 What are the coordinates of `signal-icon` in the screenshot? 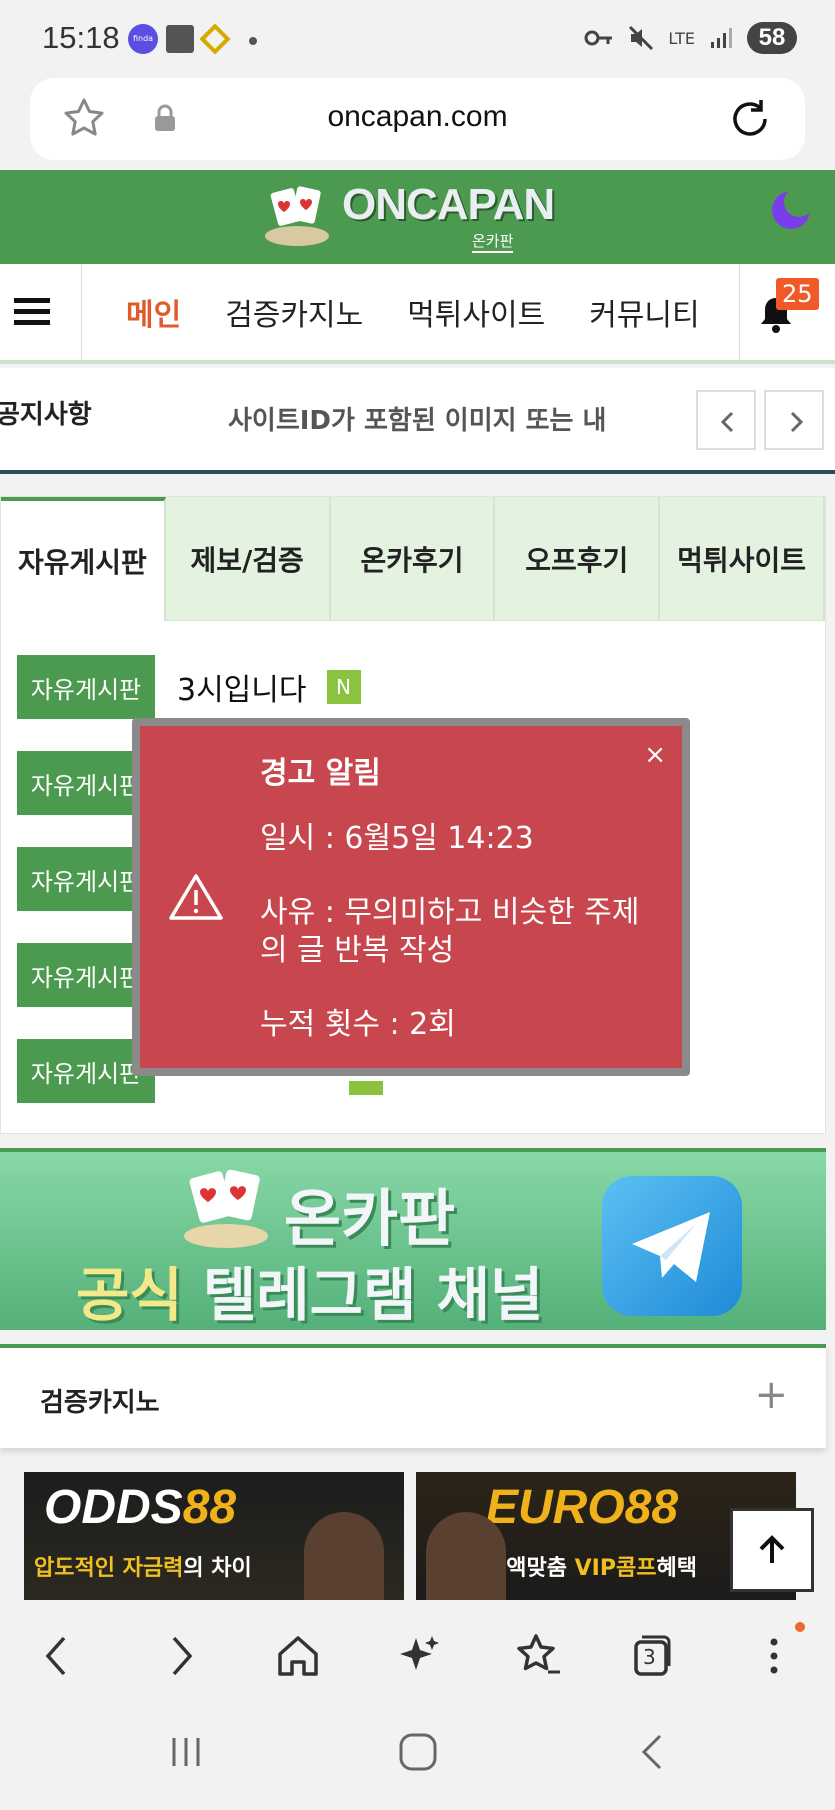 It's located at (721, 38).